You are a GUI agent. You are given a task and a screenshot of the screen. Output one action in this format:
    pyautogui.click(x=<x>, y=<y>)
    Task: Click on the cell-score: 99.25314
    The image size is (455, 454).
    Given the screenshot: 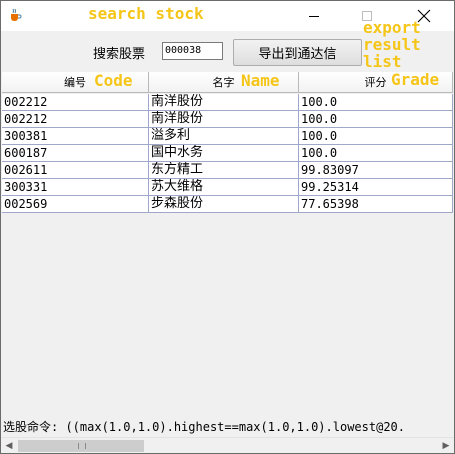 What is the action you would take?
    pyautogui.click(x=376, y=187)
    